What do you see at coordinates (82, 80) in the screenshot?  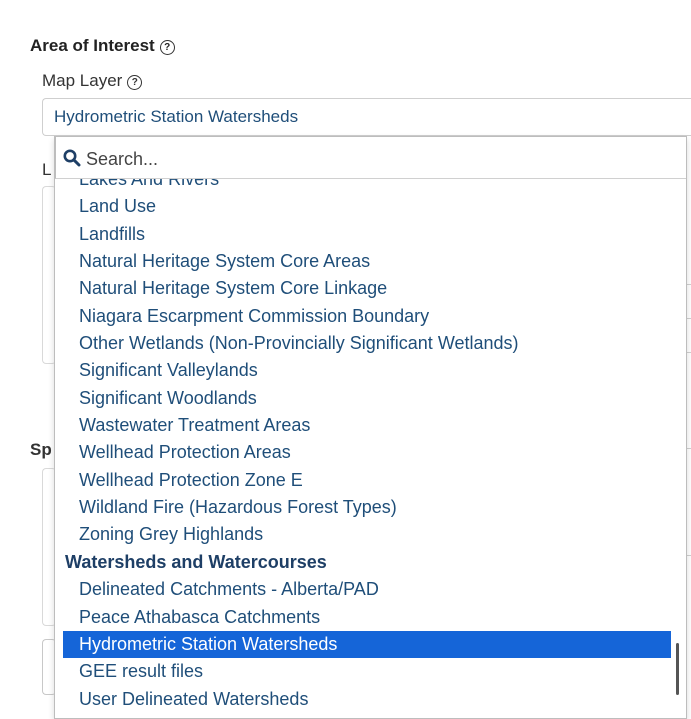 I see `map-layer-label-text: Map Layer` at bounding box center [82, 80].